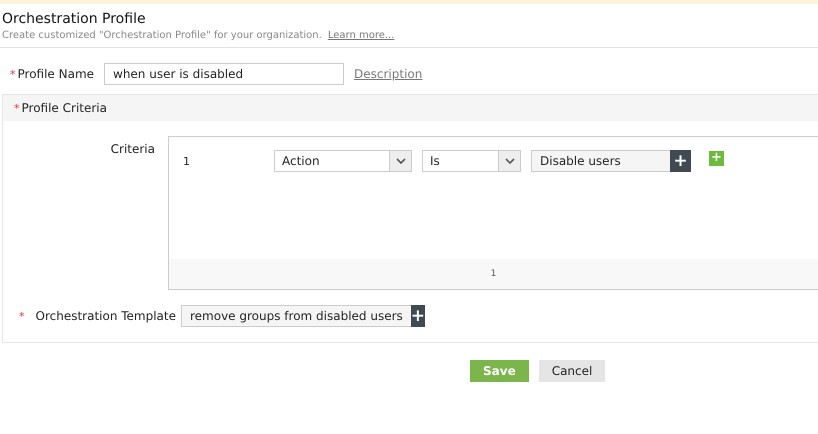 Image resolution: width=818 pixels, height=434 pixels. I want to click on page-subtitle: Create customized "Orchestration Profile" for your organization., so click(162, 35).